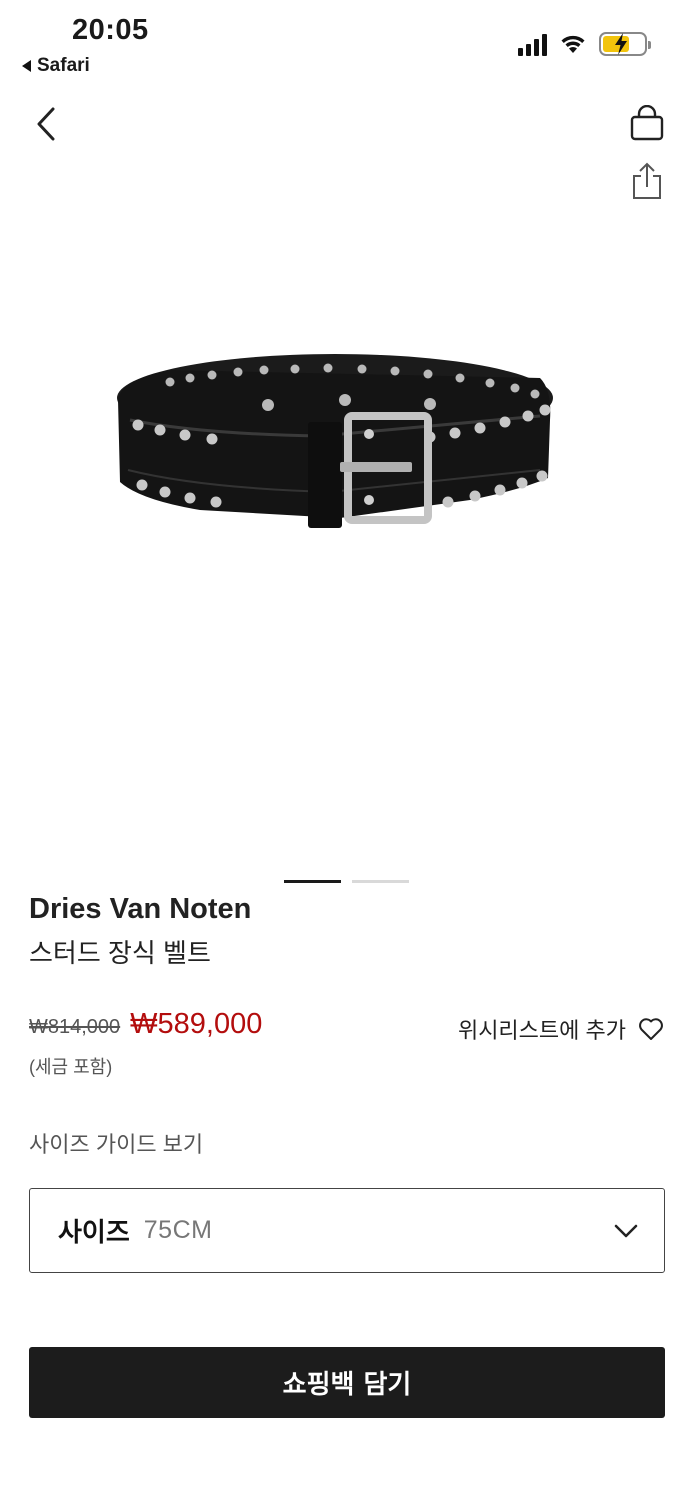  I want to click on size-guide-link: 사이즈 가이드 보기, so click(116, 1143).